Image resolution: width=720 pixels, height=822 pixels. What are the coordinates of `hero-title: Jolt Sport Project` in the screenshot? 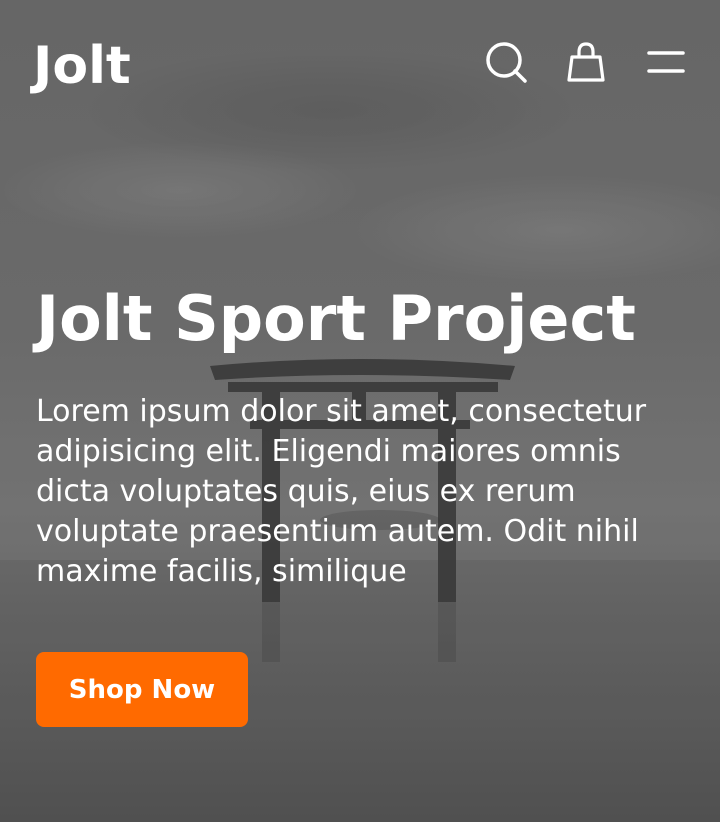 It's located at (336, 318).